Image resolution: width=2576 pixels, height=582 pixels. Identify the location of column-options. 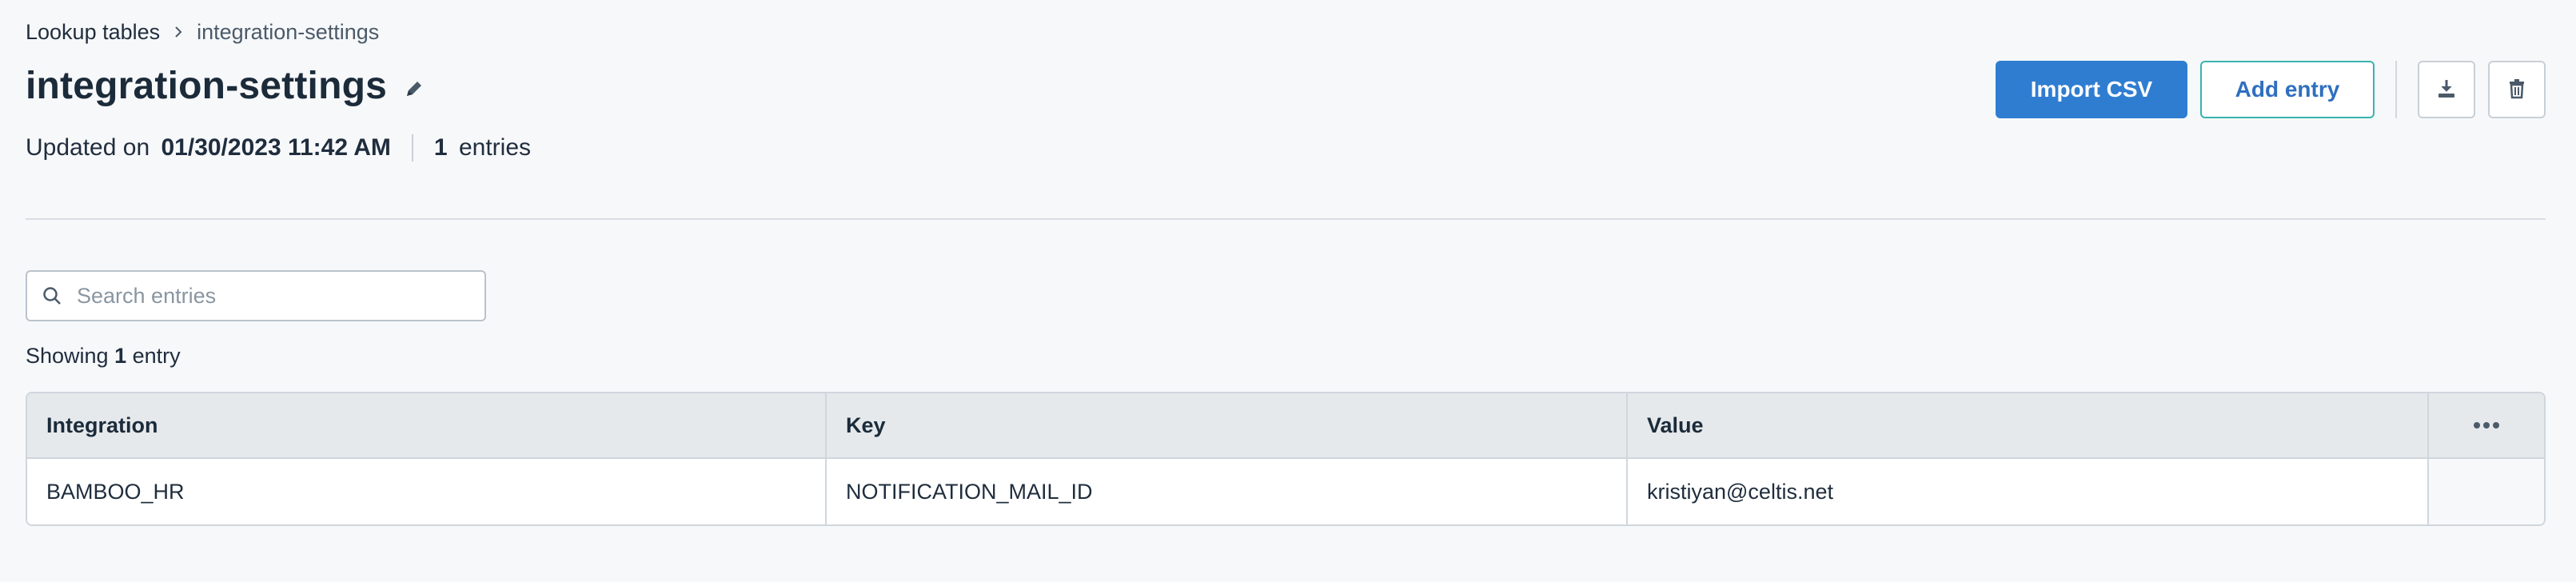
(2486, 425).